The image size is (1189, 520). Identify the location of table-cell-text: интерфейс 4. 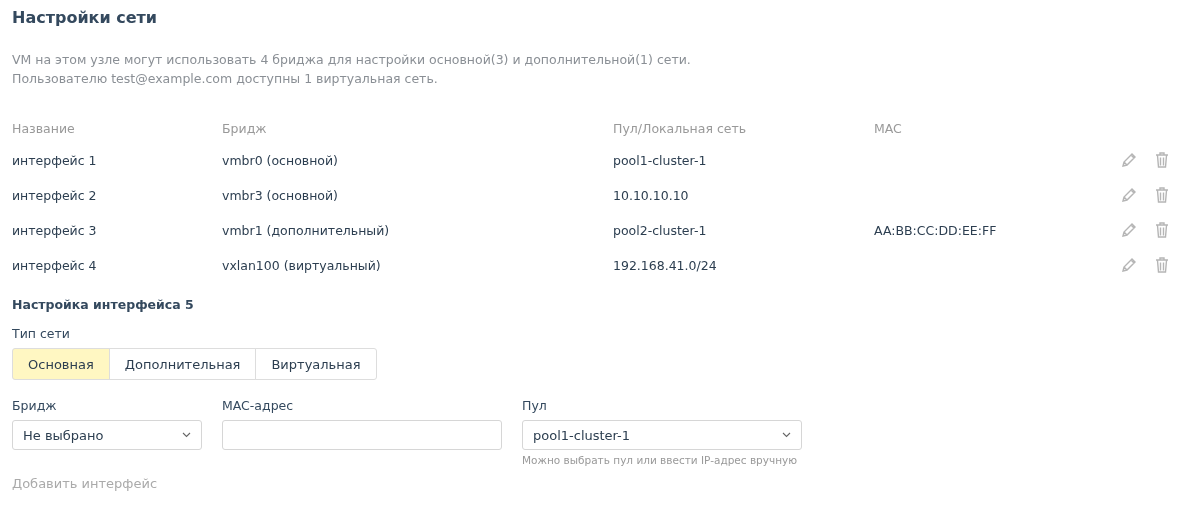
(55, 265).